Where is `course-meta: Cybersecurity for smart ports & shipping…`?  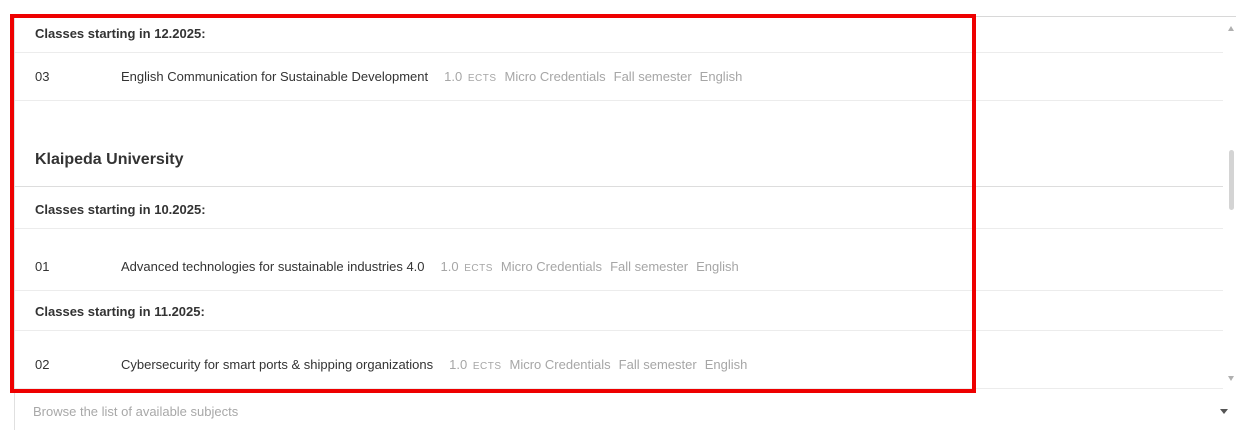 course-meta: Cybersecurity for smart ports & shipping… is located at coordinates (434, 364).